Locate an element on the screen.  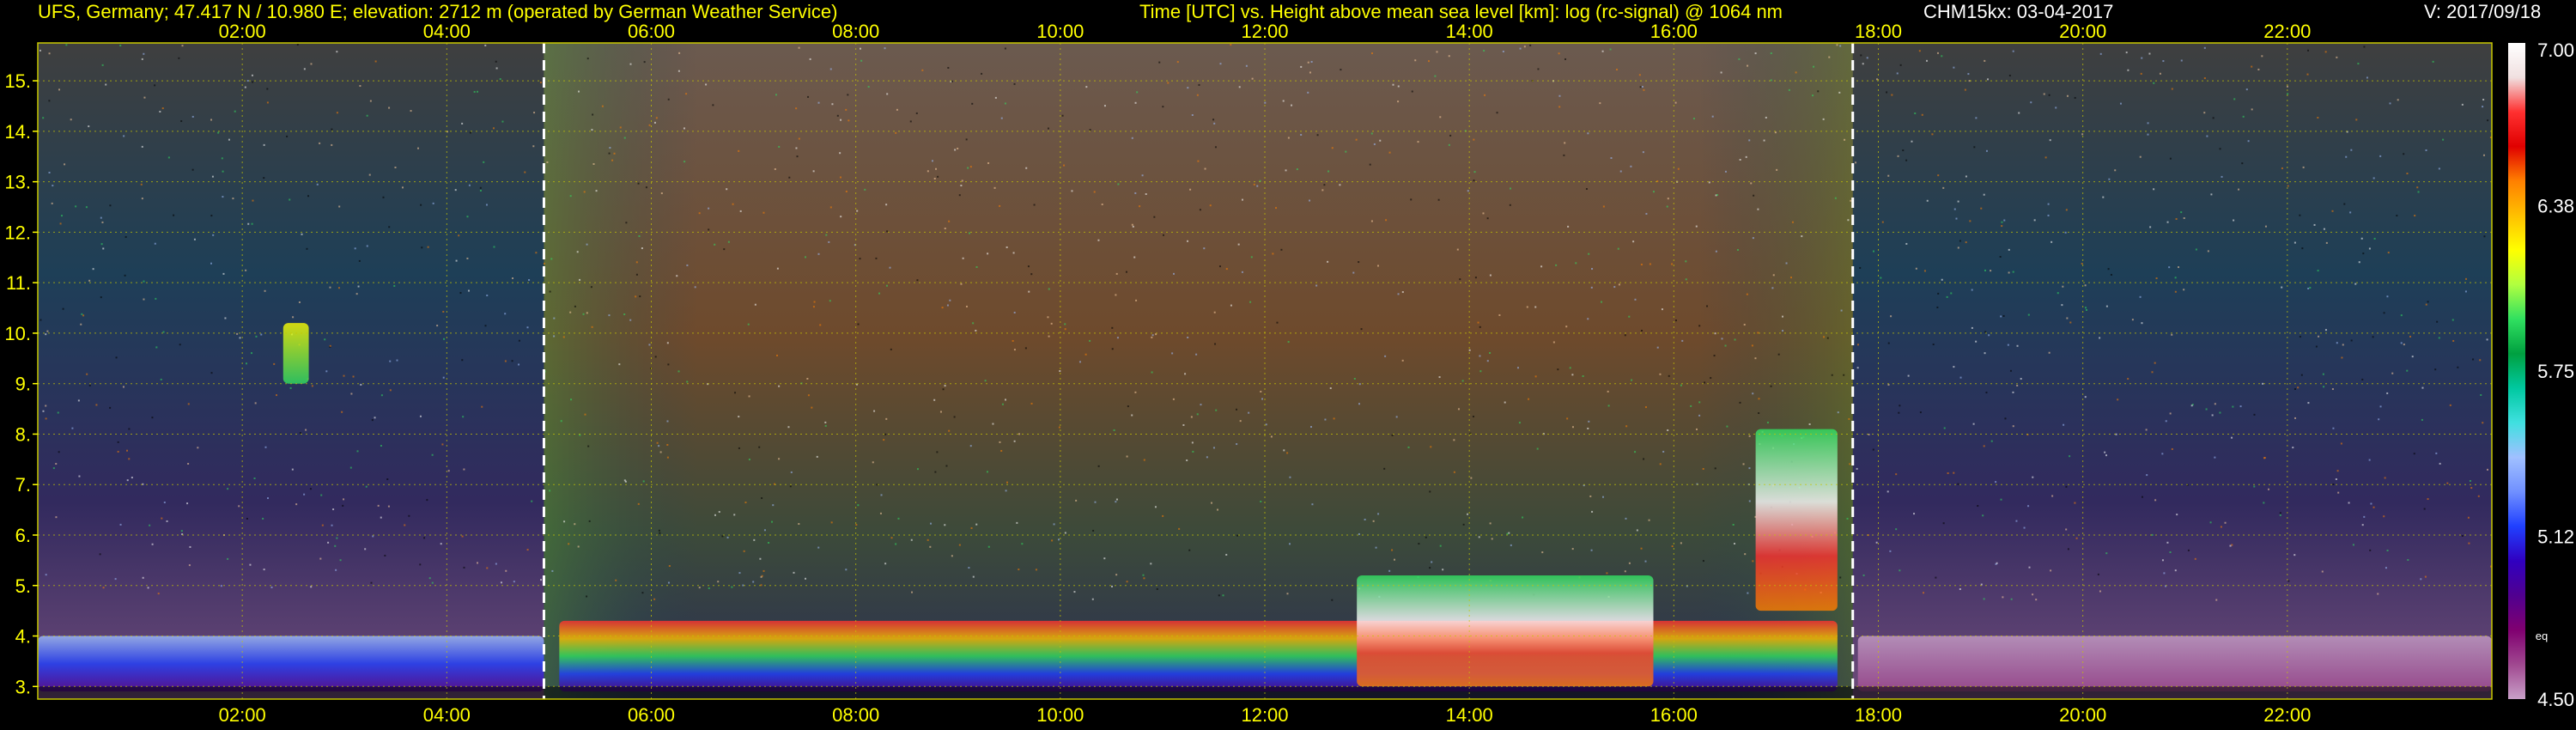
y-tick-label: 11. is located at coordinates (18, 283).